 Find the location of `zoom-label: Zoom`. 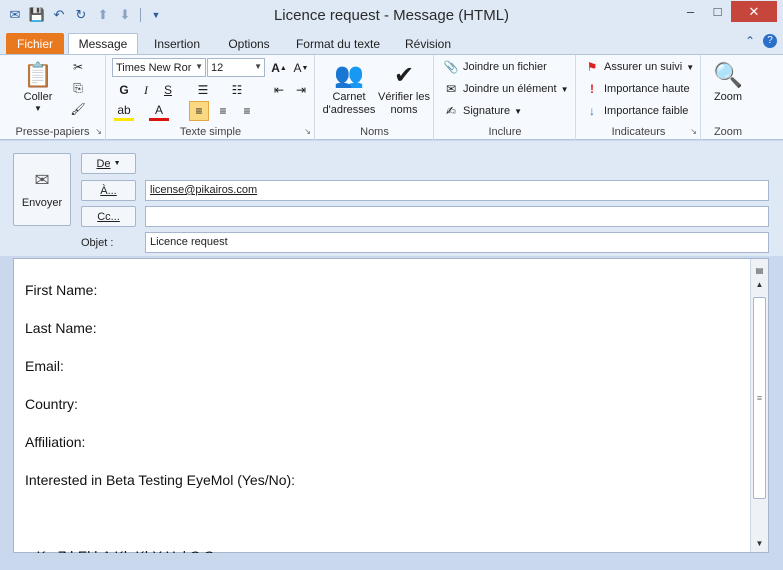

zoom-label: Zoom is located at coordinates (728, 97).